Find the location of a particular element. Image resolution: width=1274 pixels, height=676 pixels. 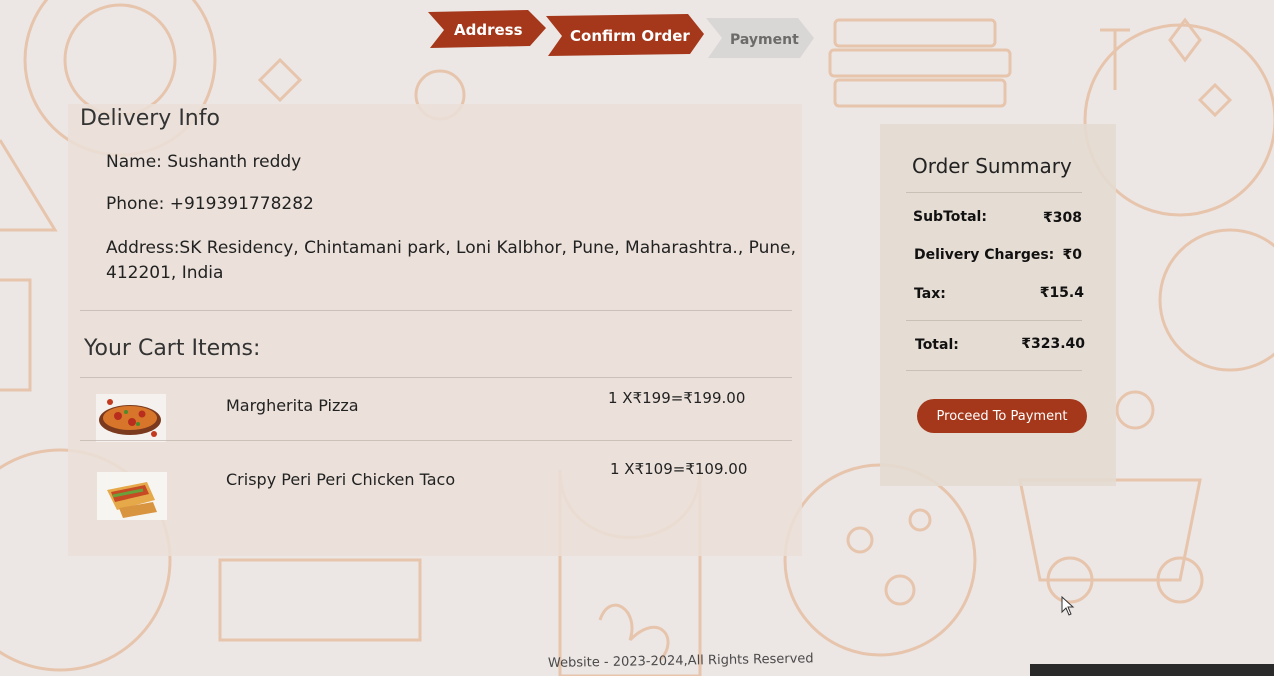

delivery-charges-value: ₹0 is located at coordinates (1072, 255).